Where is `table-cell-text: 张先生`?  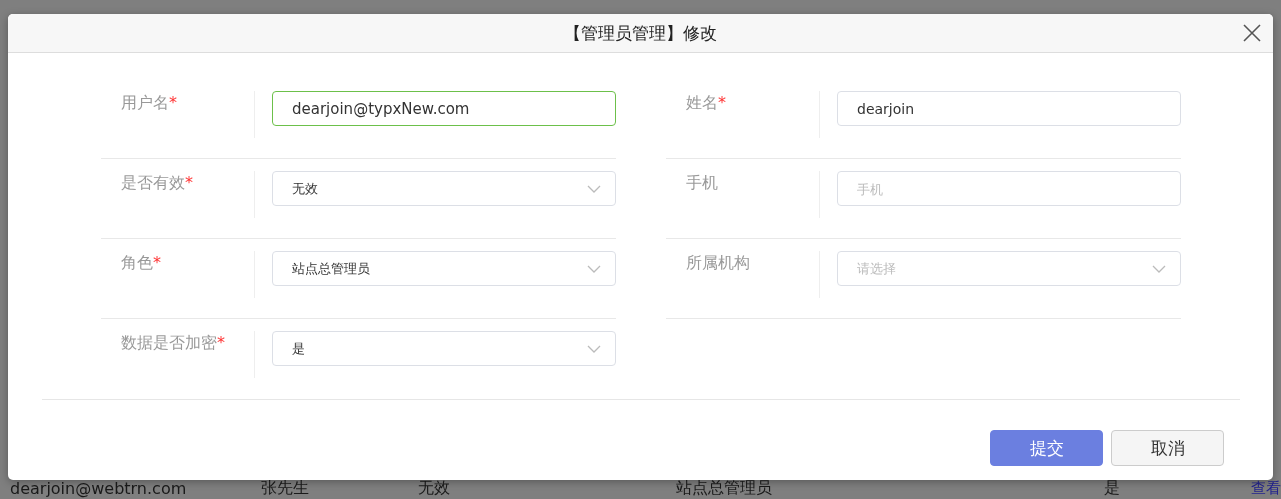 table-cell-text: 张先生 is located at coordinates (285, 488).